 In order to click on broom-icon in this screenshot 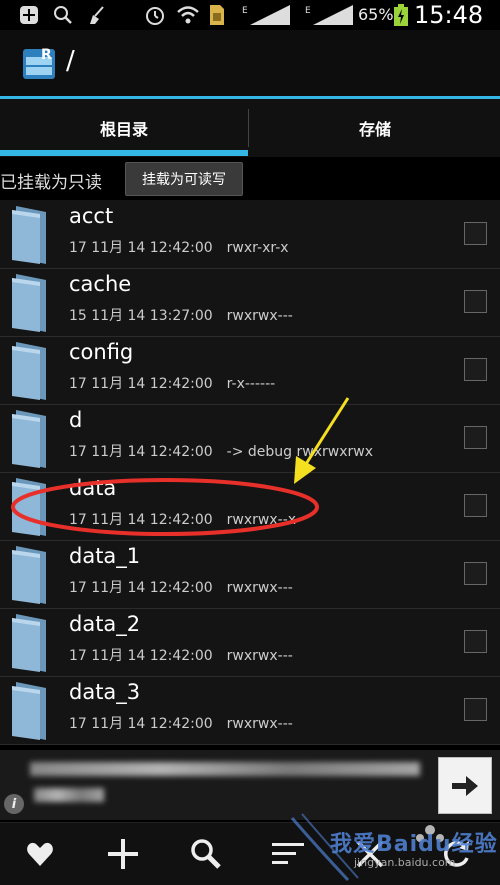, I will do `click(97, 15)`.